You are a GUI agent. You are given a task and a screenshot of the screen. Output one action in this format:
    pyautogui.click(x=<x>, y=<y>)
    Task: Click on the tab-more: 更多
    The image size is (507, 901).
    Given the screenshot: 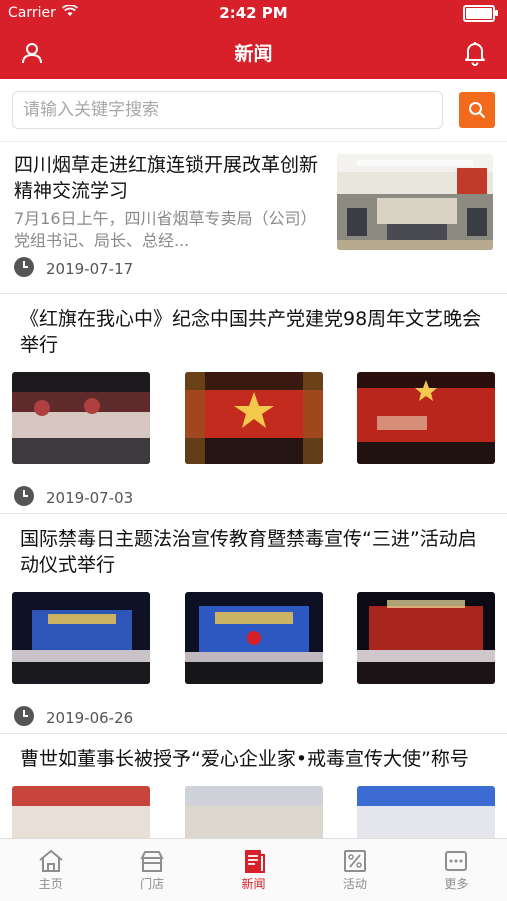 What is the action you would take?
    pyautogui.click(x=456, y=870)
    